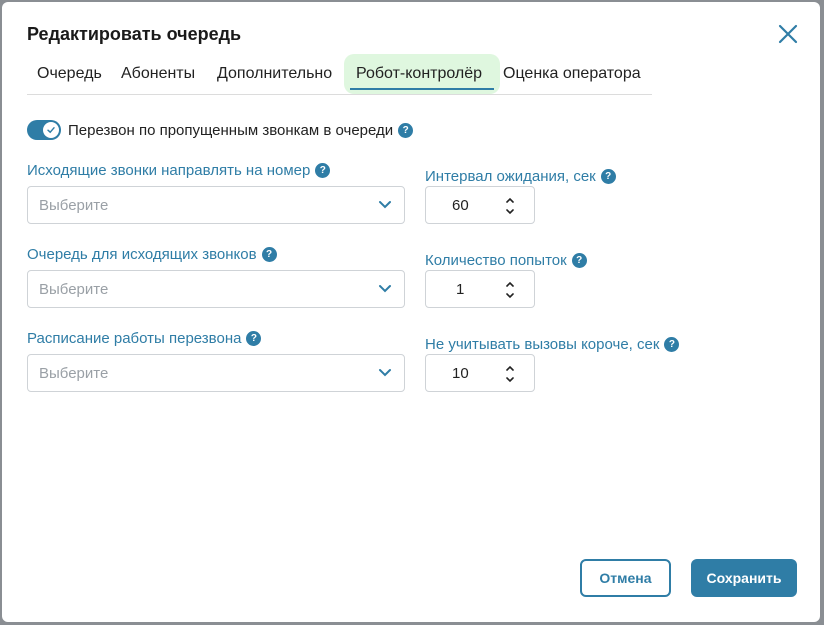 The image size is (824, 625). What do you see at coordinates (69, 74) in the screenshot?
I see `tab-queue: Очередь` at bounding box center [69, 74].